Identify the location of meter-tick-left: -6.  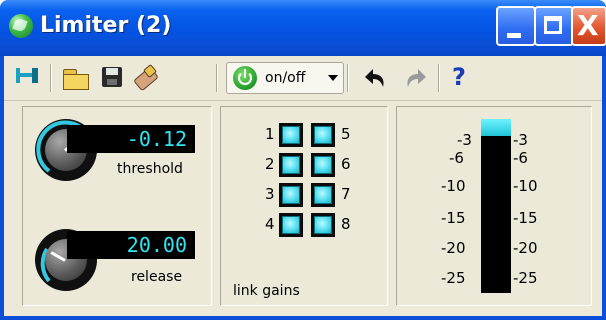
(456, 158).